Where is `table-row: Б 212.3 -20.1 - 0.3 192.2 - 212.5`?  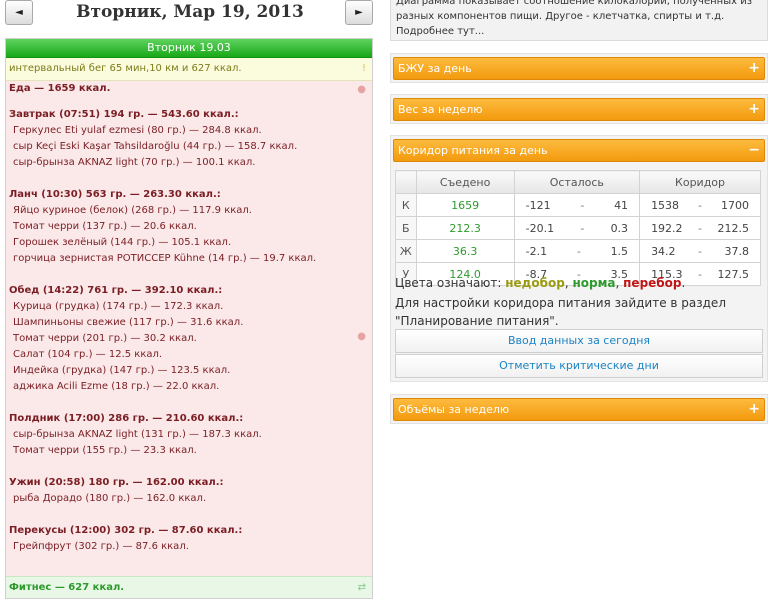 table-row: Б 212.3 -20.1 - 0.3 192.2 - 212.5 is located at coordinates (578, 228).